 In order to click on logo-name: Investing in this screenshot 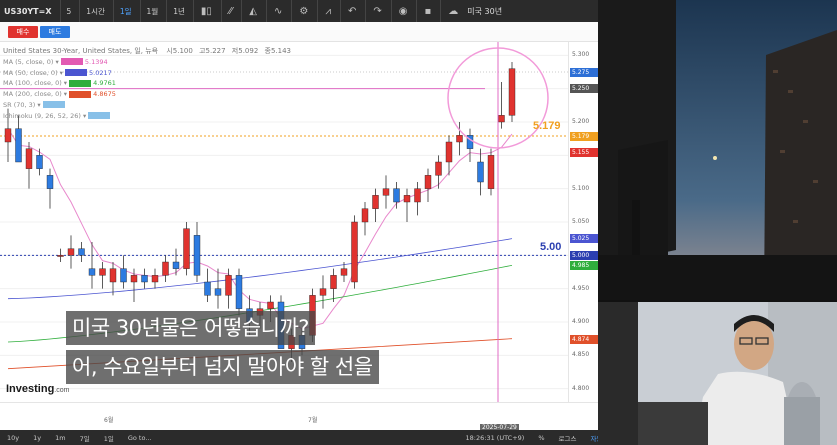, I will do `click(30, 389)`.